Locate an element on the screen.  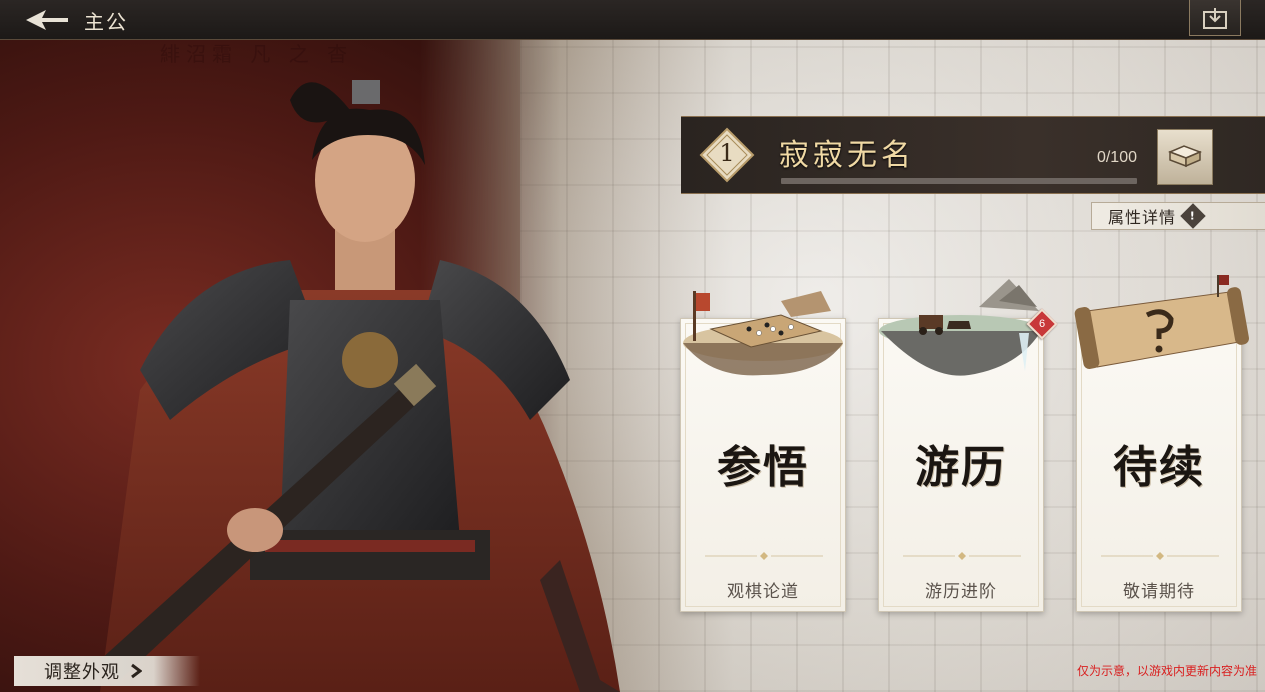
scroll-art is located at coordinates (1161, 322).